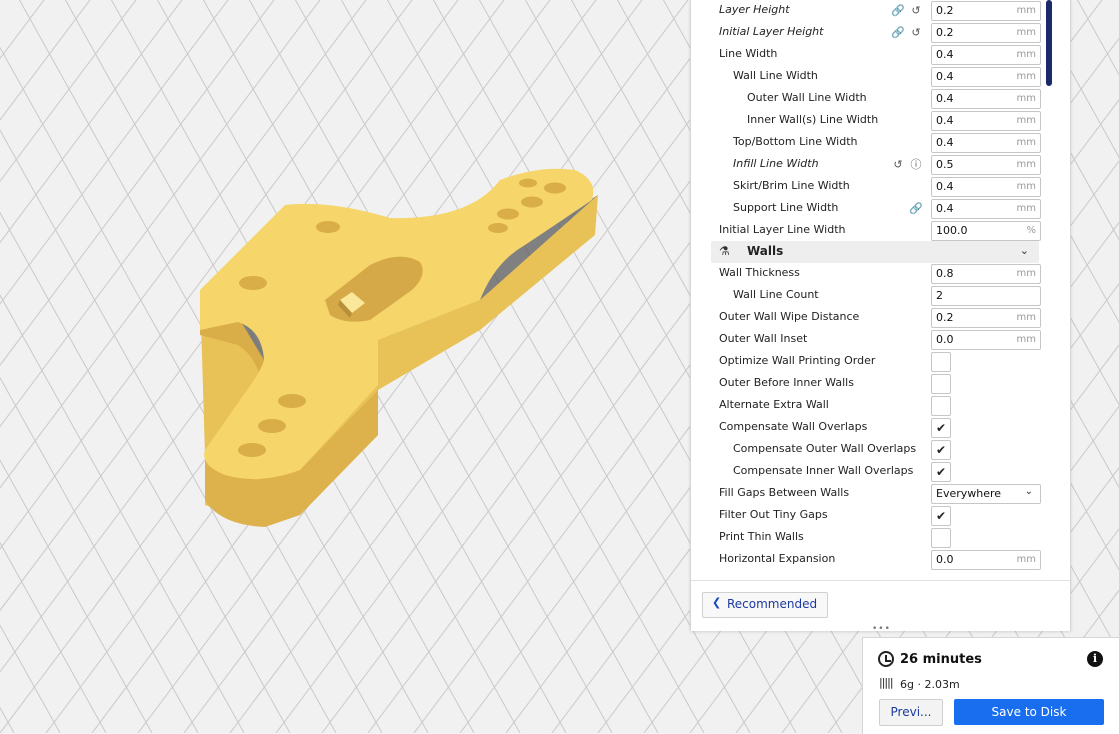  I want to click on input-value: 100.0, so click(952, 230).